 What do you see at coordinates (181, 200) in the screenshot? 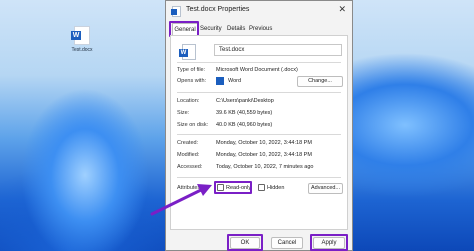
I see `arrow-annotation` at bounding box center [181, 200].